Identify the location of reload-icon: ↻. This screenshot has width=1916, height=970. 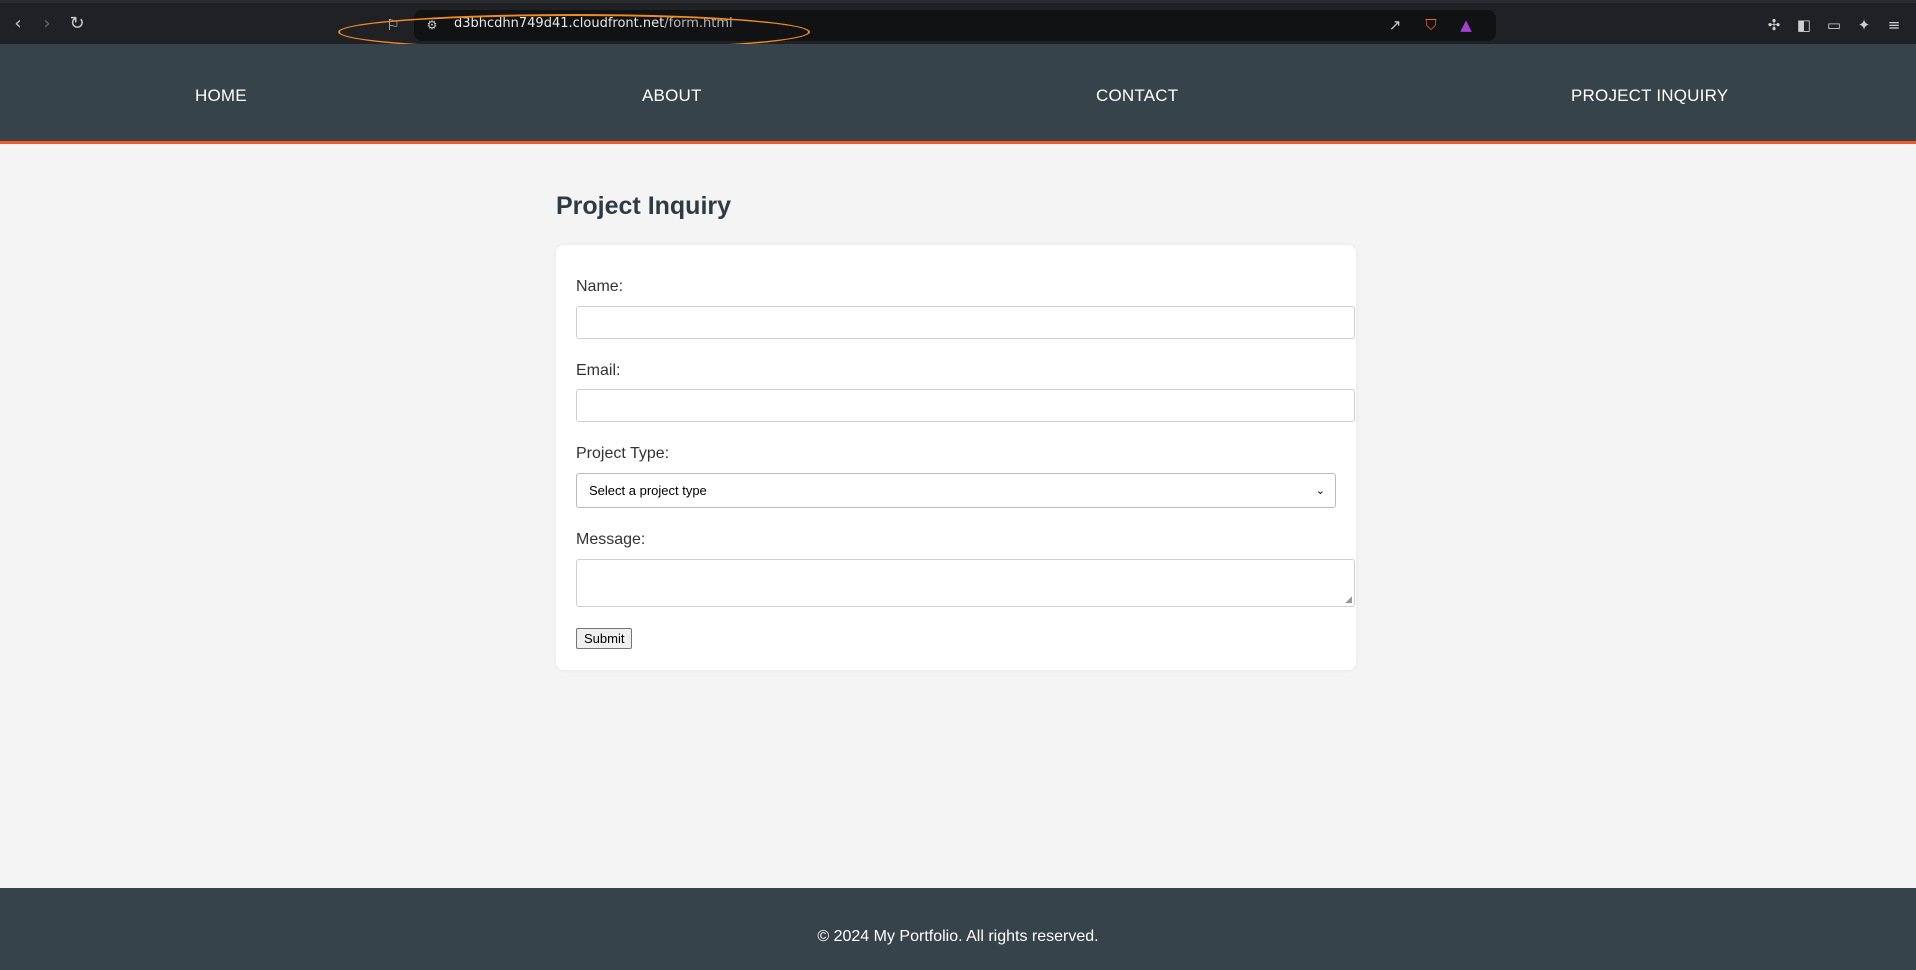
(77, 24).